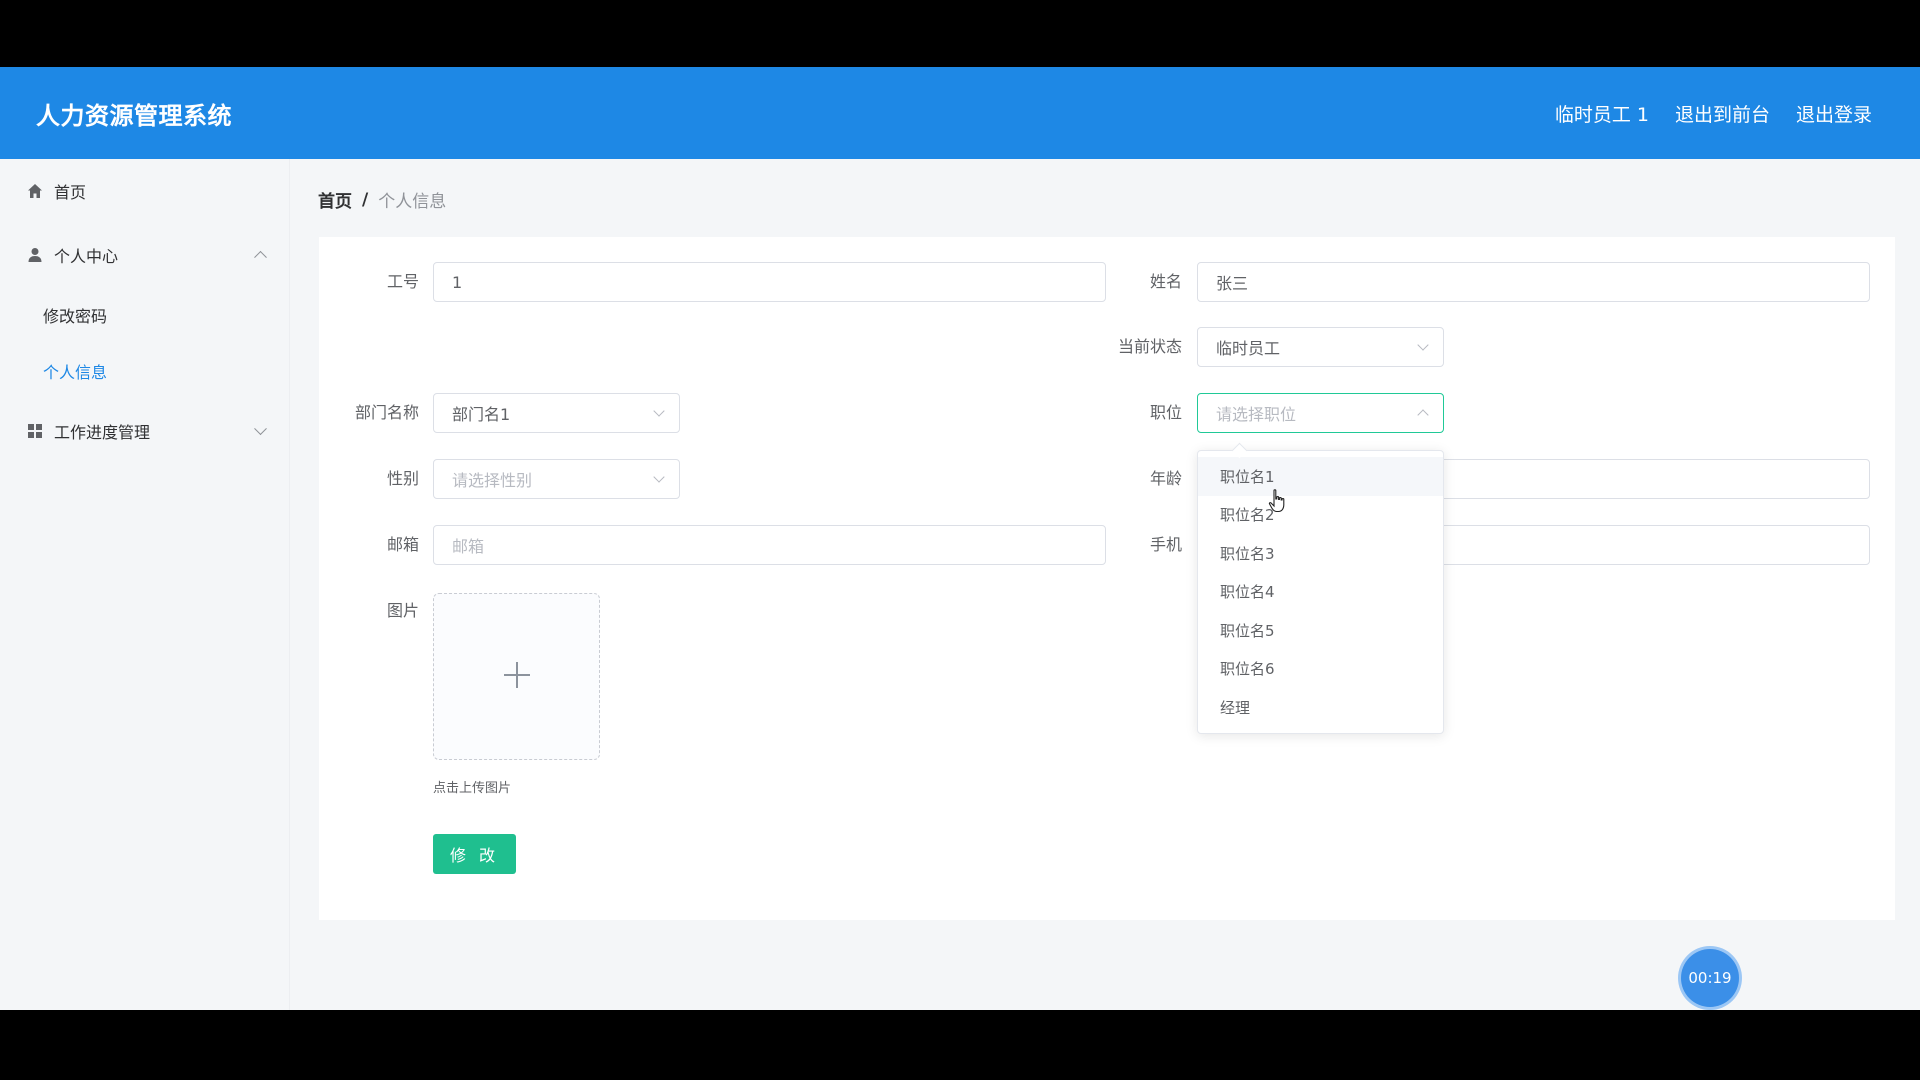  What do you see at coordinates (144, 255) in the screenshot?
I see `sidebar-item-personal-center: 个人中心` at bounding box center [144, 255].